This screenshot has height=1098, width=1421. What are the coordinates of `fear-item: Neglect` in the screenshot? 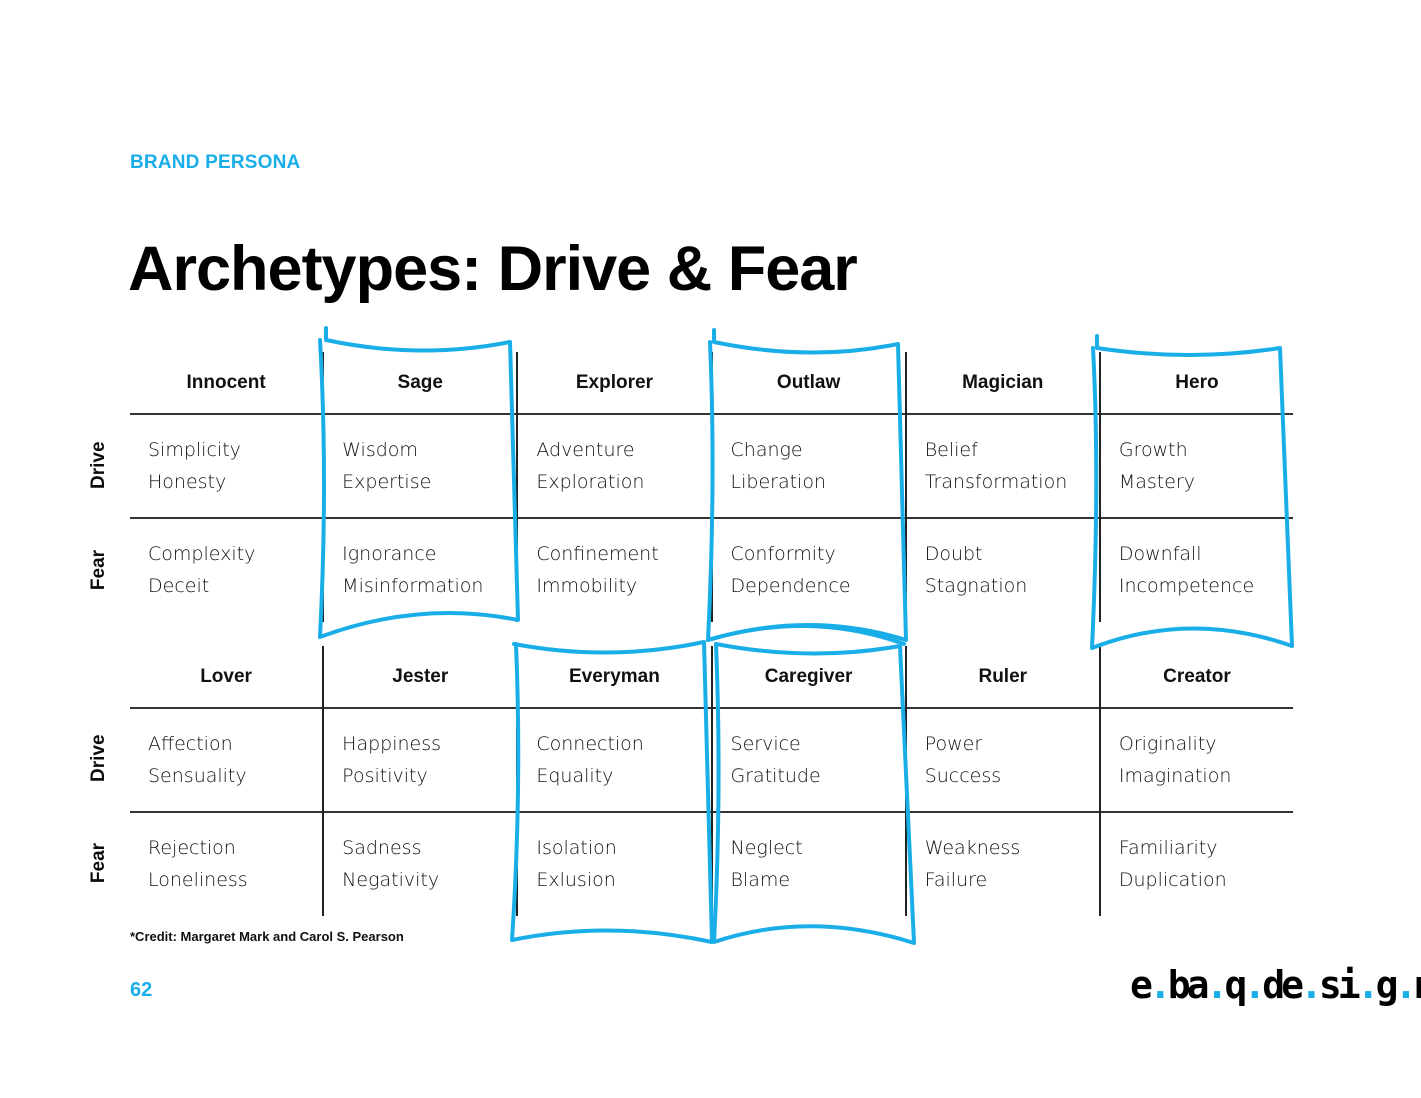 It's located at (766, 848).